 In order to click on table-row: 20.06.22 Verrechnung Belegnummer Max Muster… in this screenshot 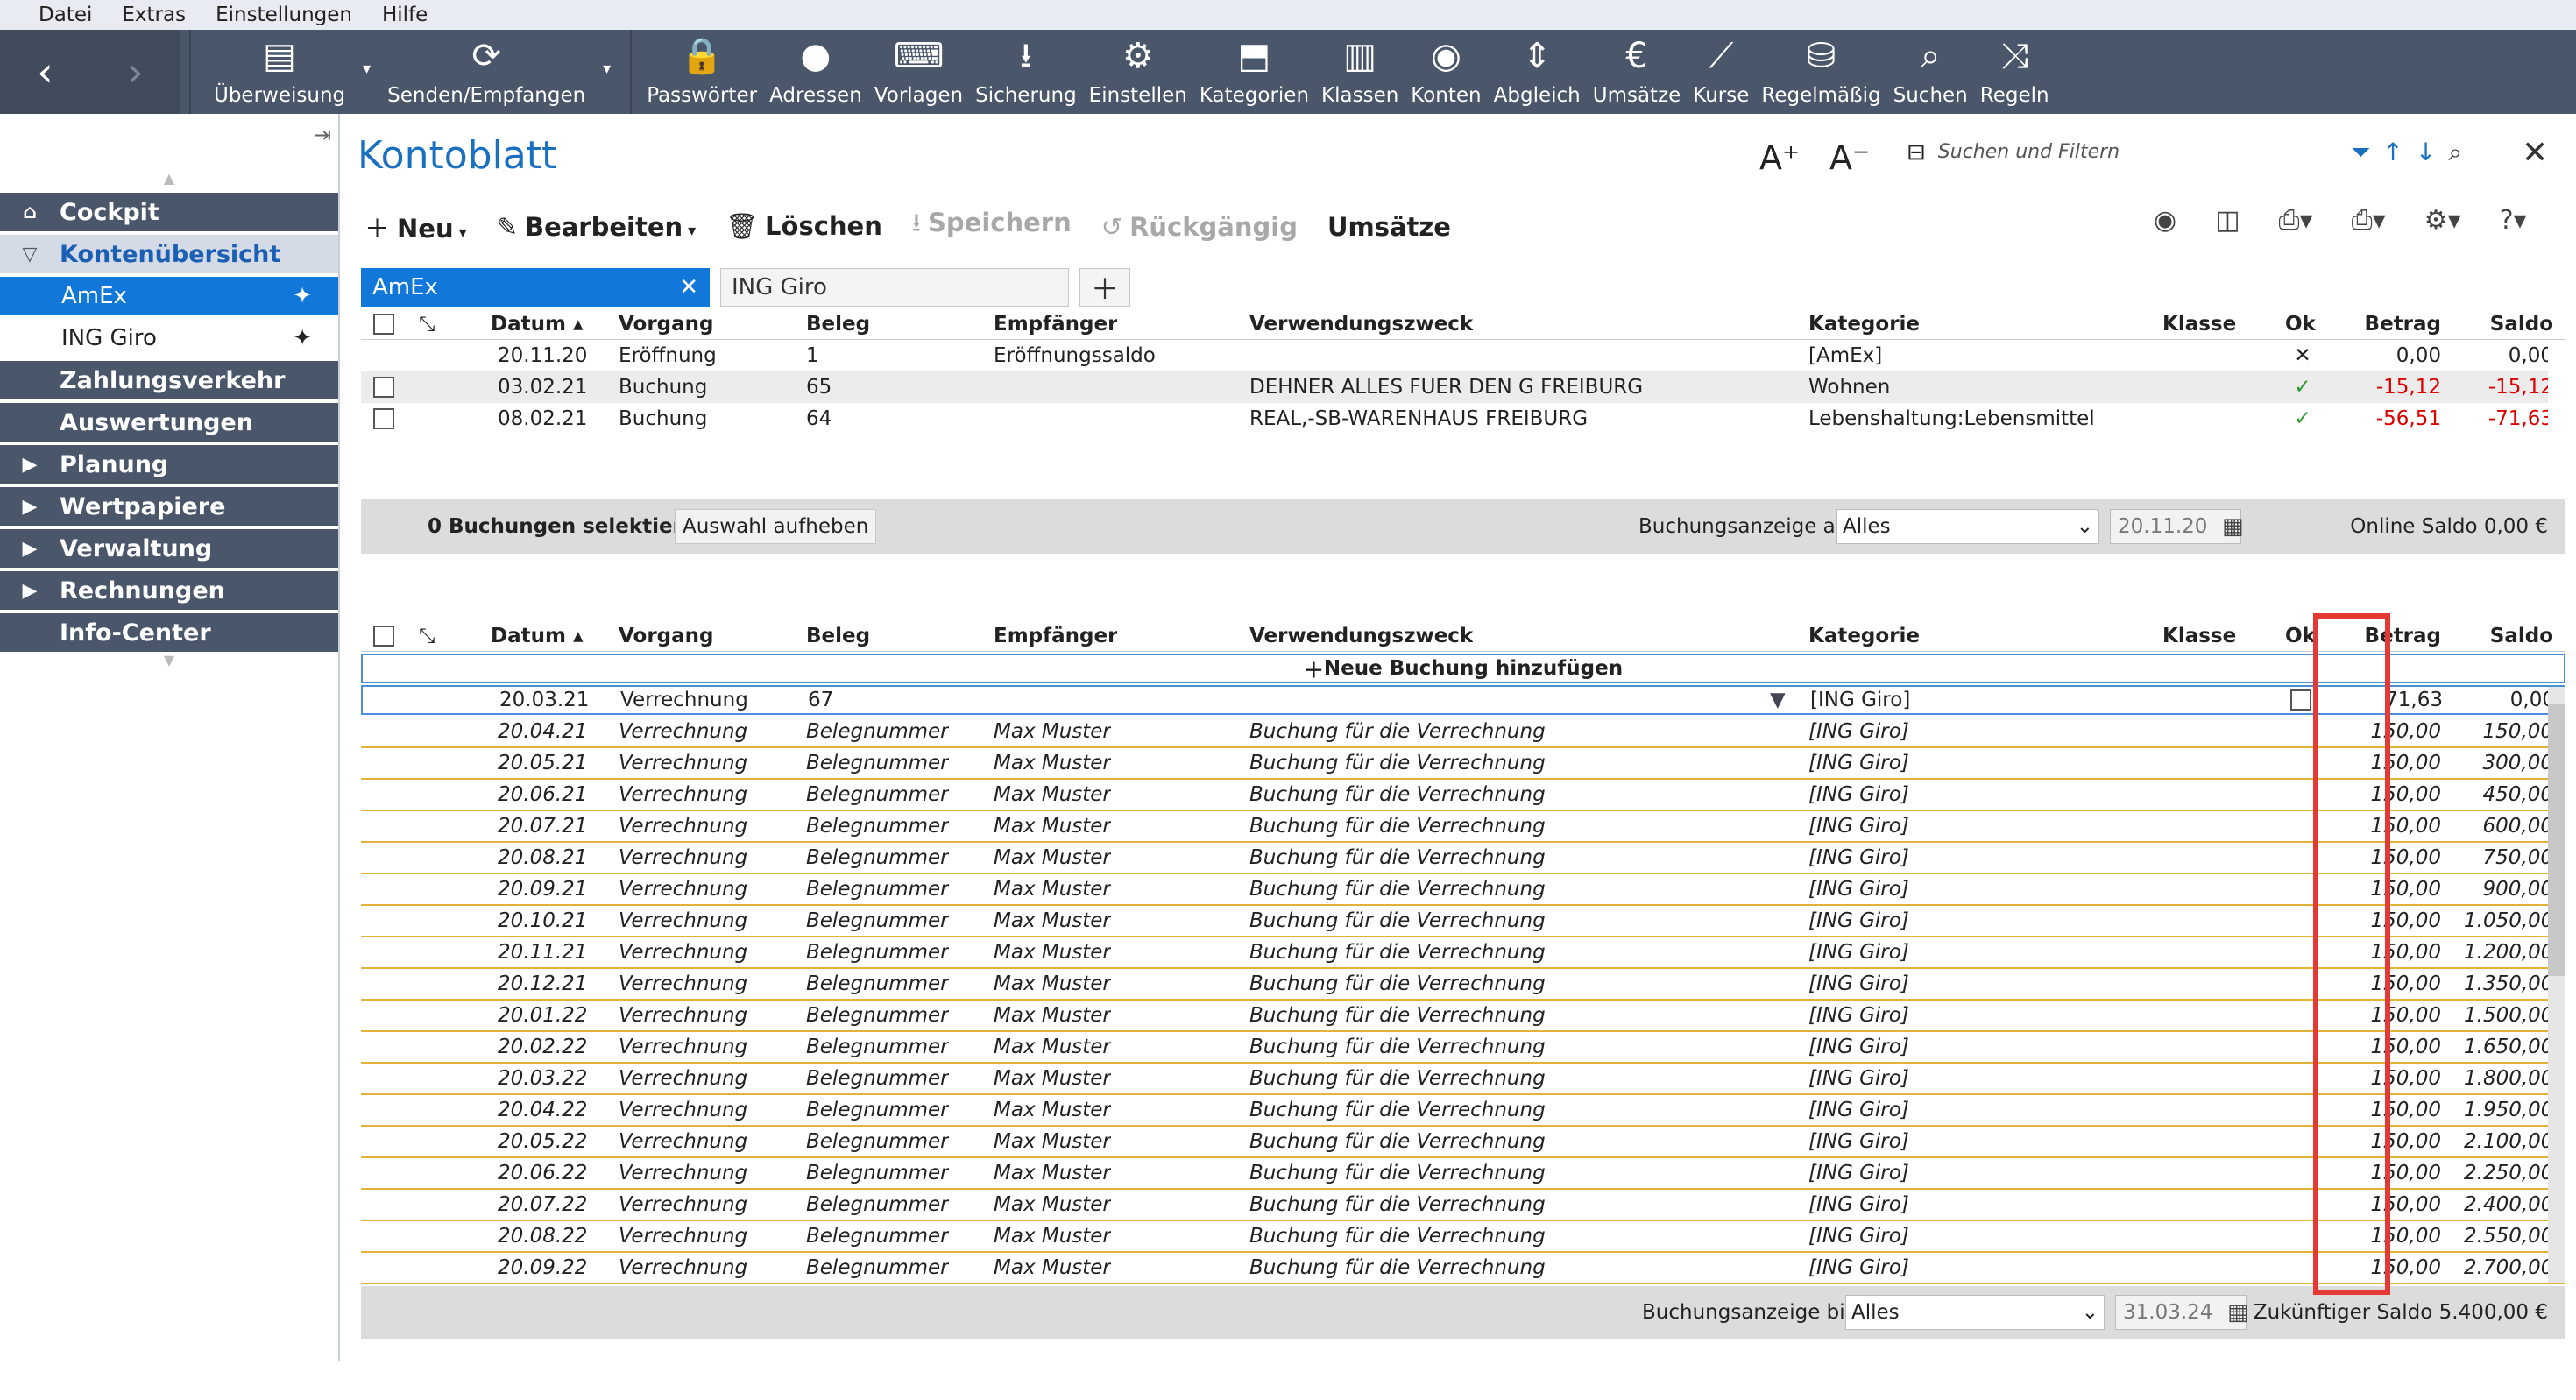, I will do `click(1463, 1174)`.